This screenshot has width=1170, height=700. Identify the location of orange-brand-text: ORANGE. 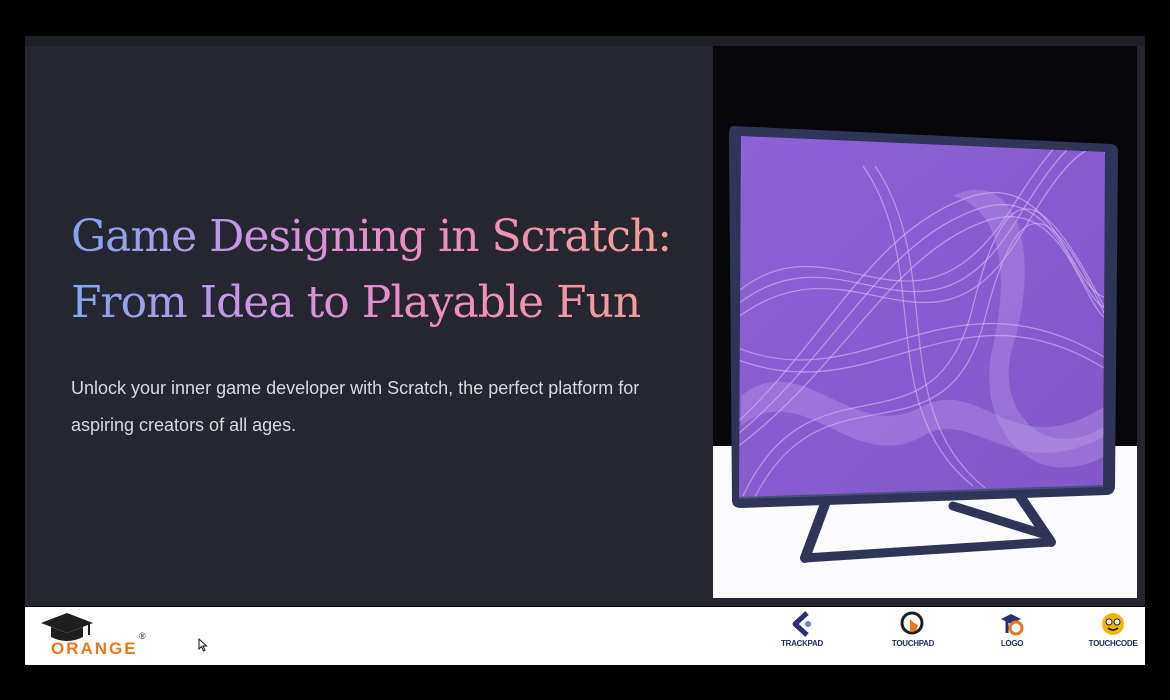
(94, 648).